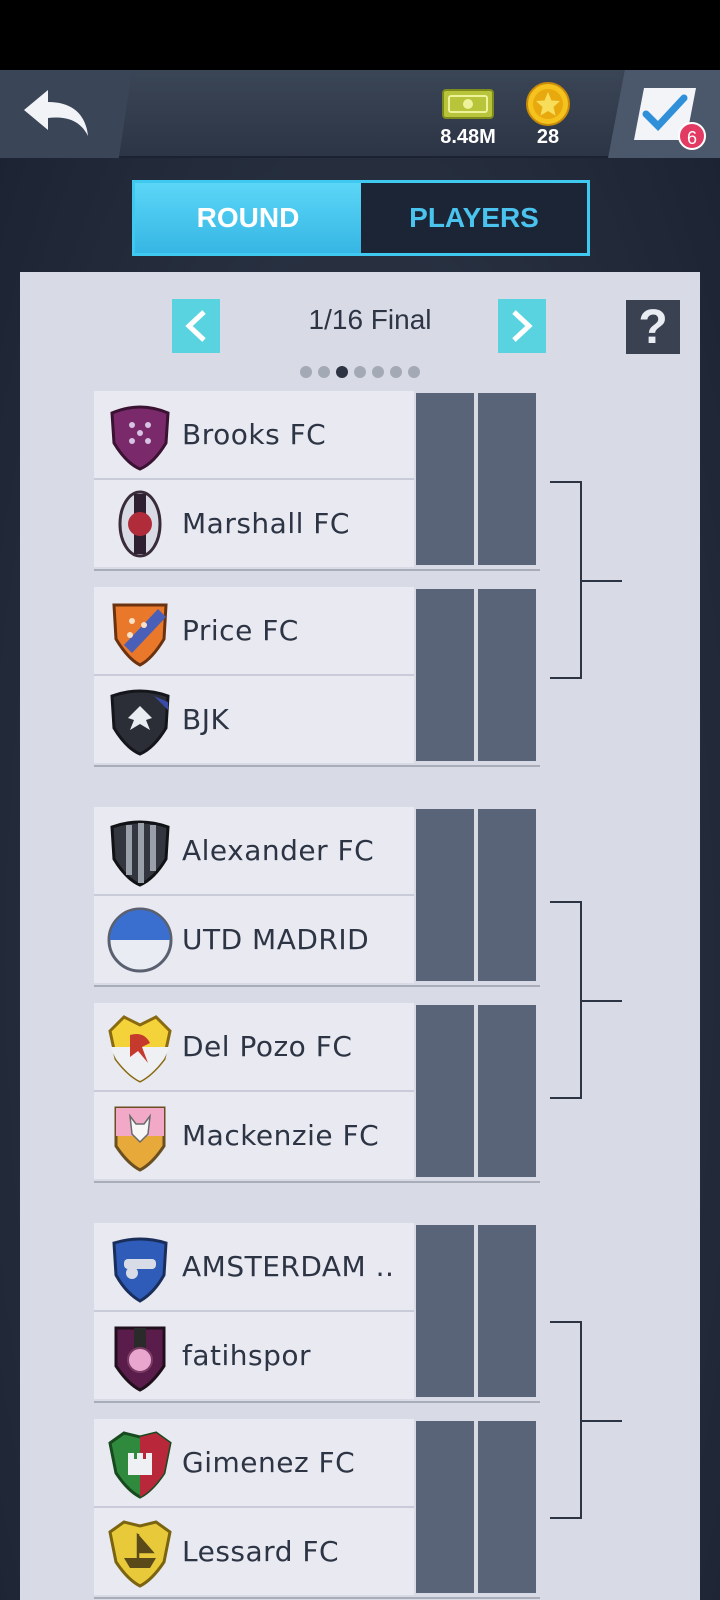  What do you see at coordinates (267, 1046) in the screenshot?
I see `team-name: Del Pozo FC` at bounding box center [267, 1046].